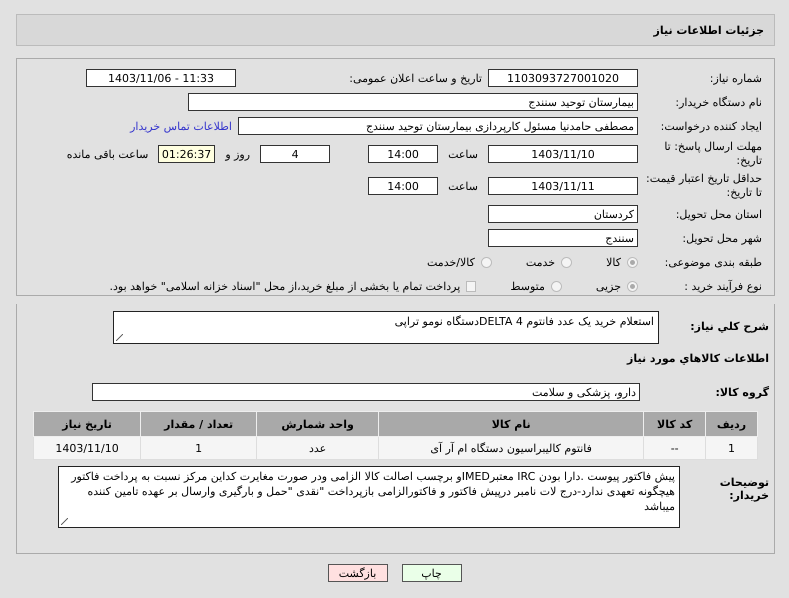  I want to click on field-label: استان محل تحویل:, so click(718, 214).